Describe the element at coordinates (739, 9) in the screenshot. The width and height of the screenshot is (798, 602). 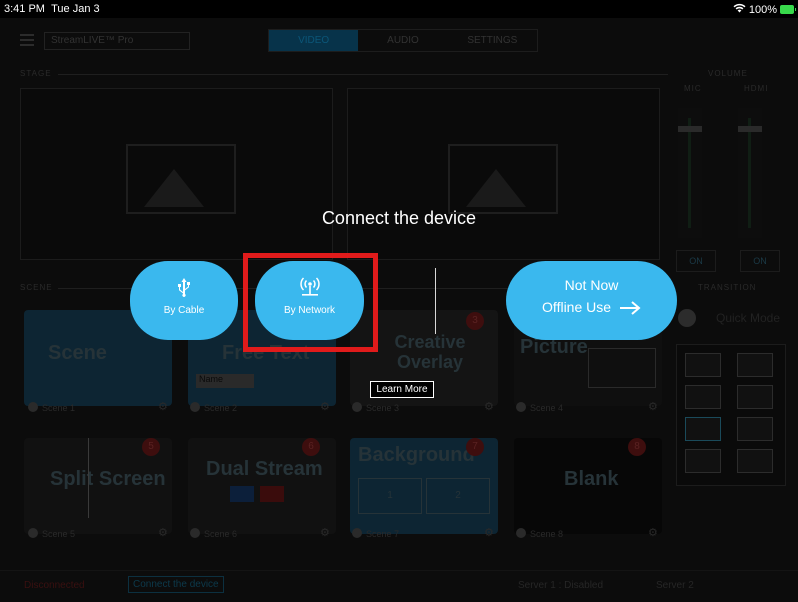
I see `wifi-icon` at that location.